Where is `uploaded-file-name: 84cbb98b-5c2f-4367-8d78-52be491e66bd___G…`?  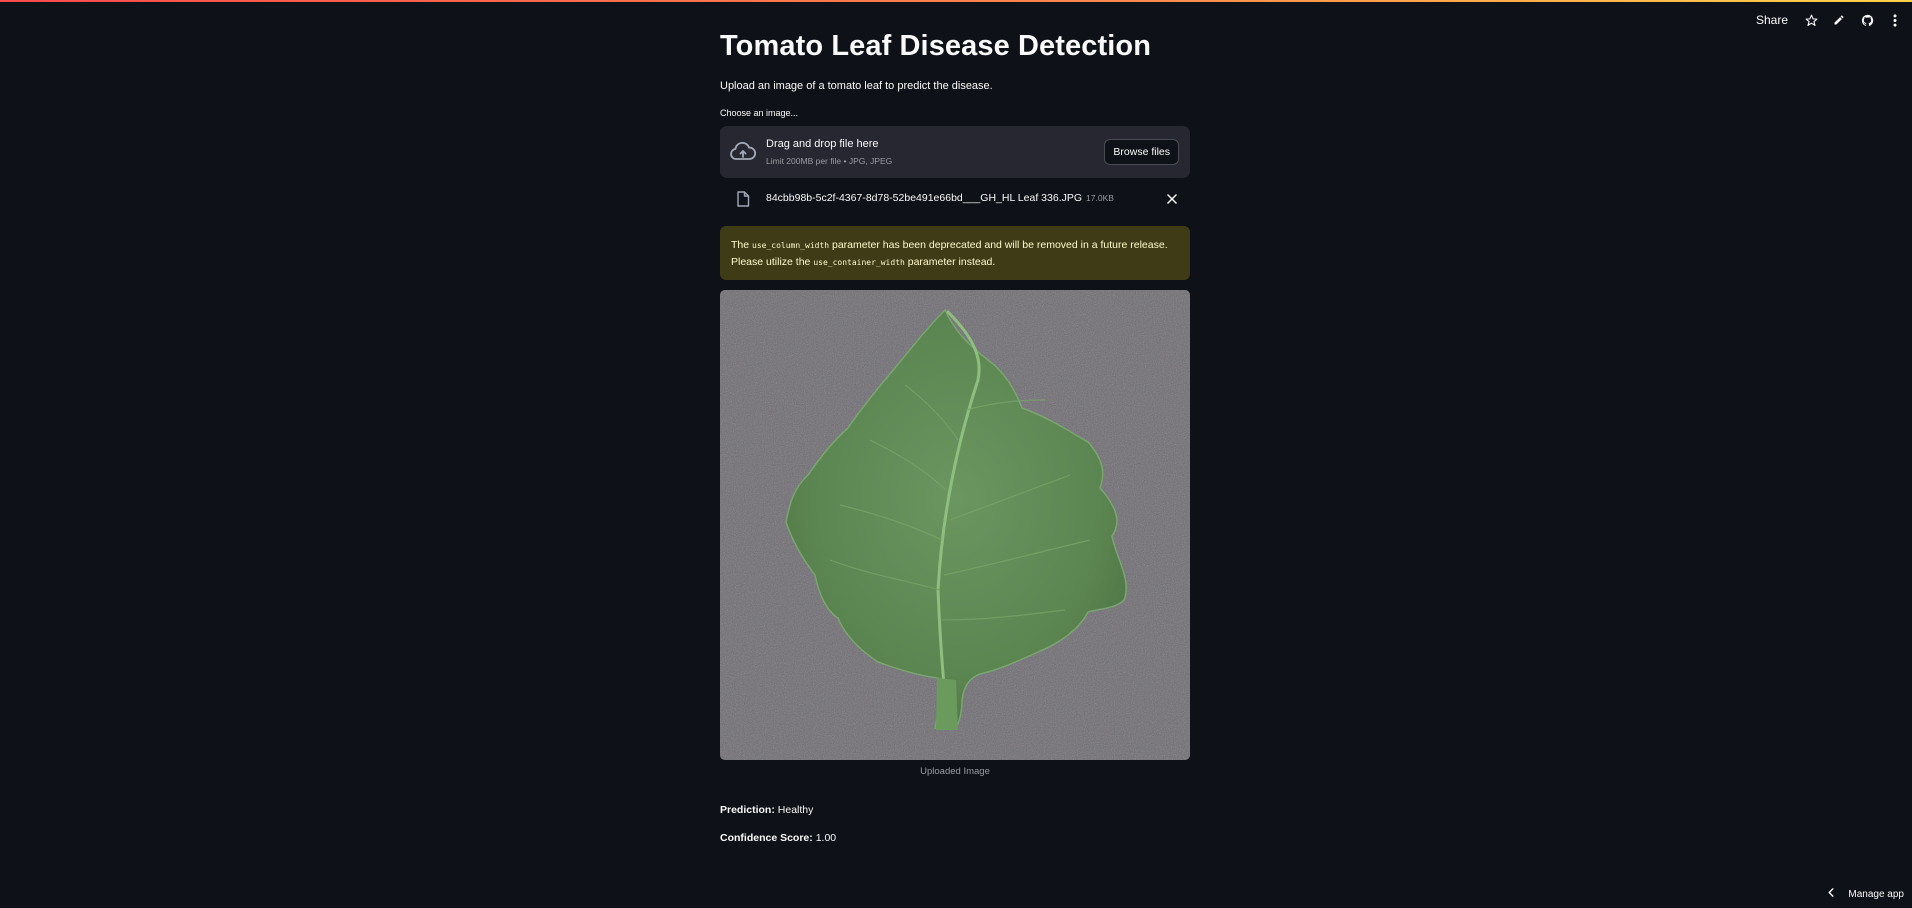 uploaded-file-name: 84cbb98b-5c2f-4367-8d78-52be491e66bd___G… is located at coordinates (940, 198).